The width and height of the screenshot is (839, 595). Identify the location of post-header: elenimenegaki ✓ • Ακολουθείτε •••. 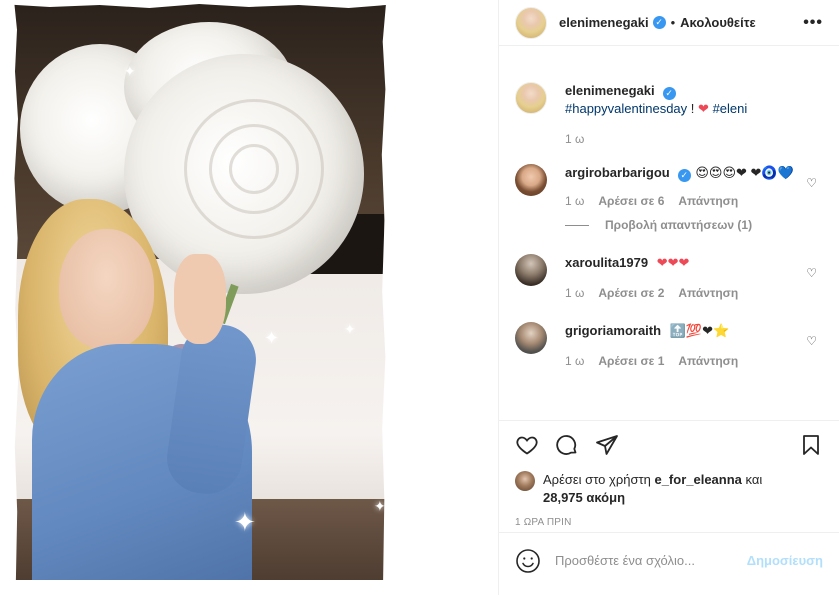
(669, 23).